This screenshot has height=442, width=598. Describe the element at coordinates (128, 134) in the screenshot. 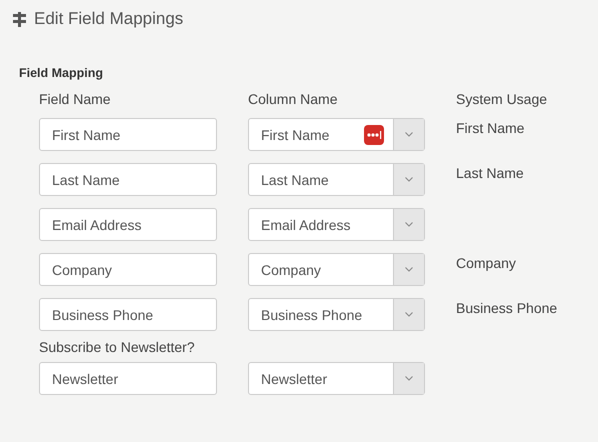

I see `field-name-input: First Name` at that location.